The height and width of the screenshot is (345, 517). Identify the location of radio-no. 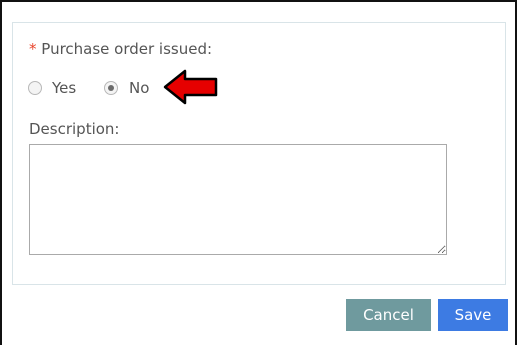
(111, 88).